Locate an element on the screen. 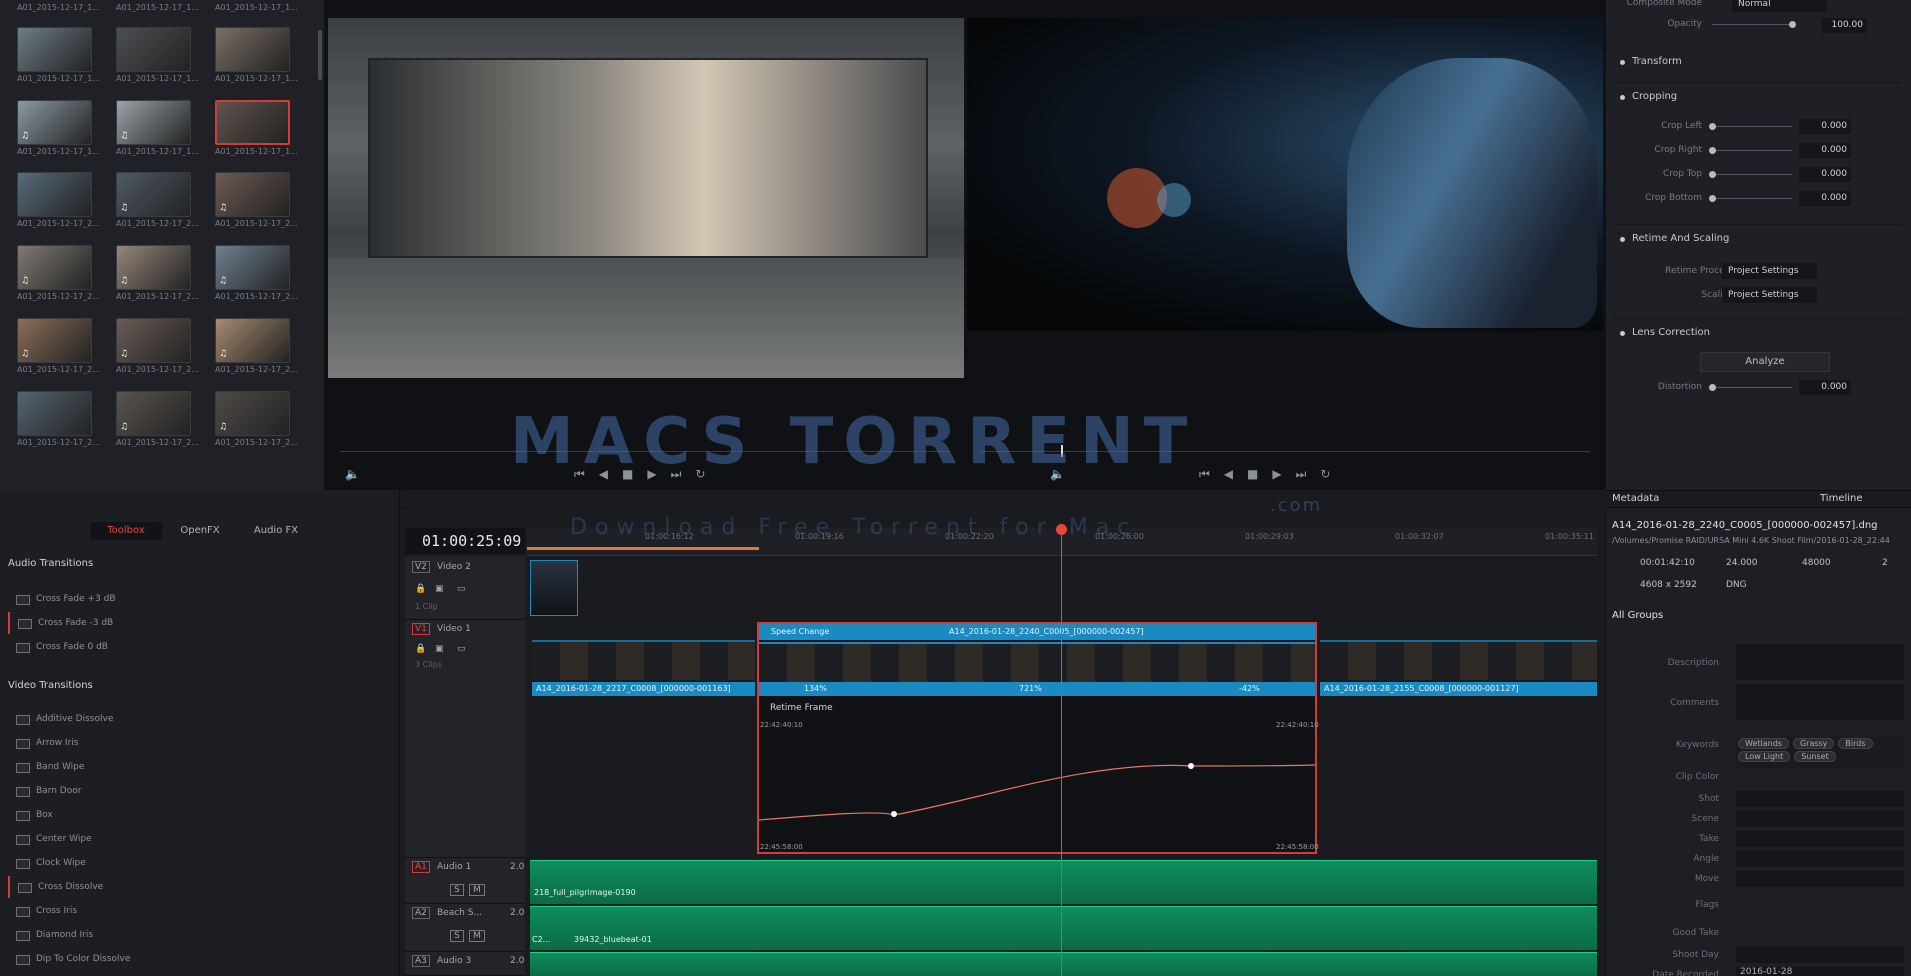 Image resolution: width=1911 pixels, height=976 pixels. viewer-playhead is located at coordinates (1062, 451).